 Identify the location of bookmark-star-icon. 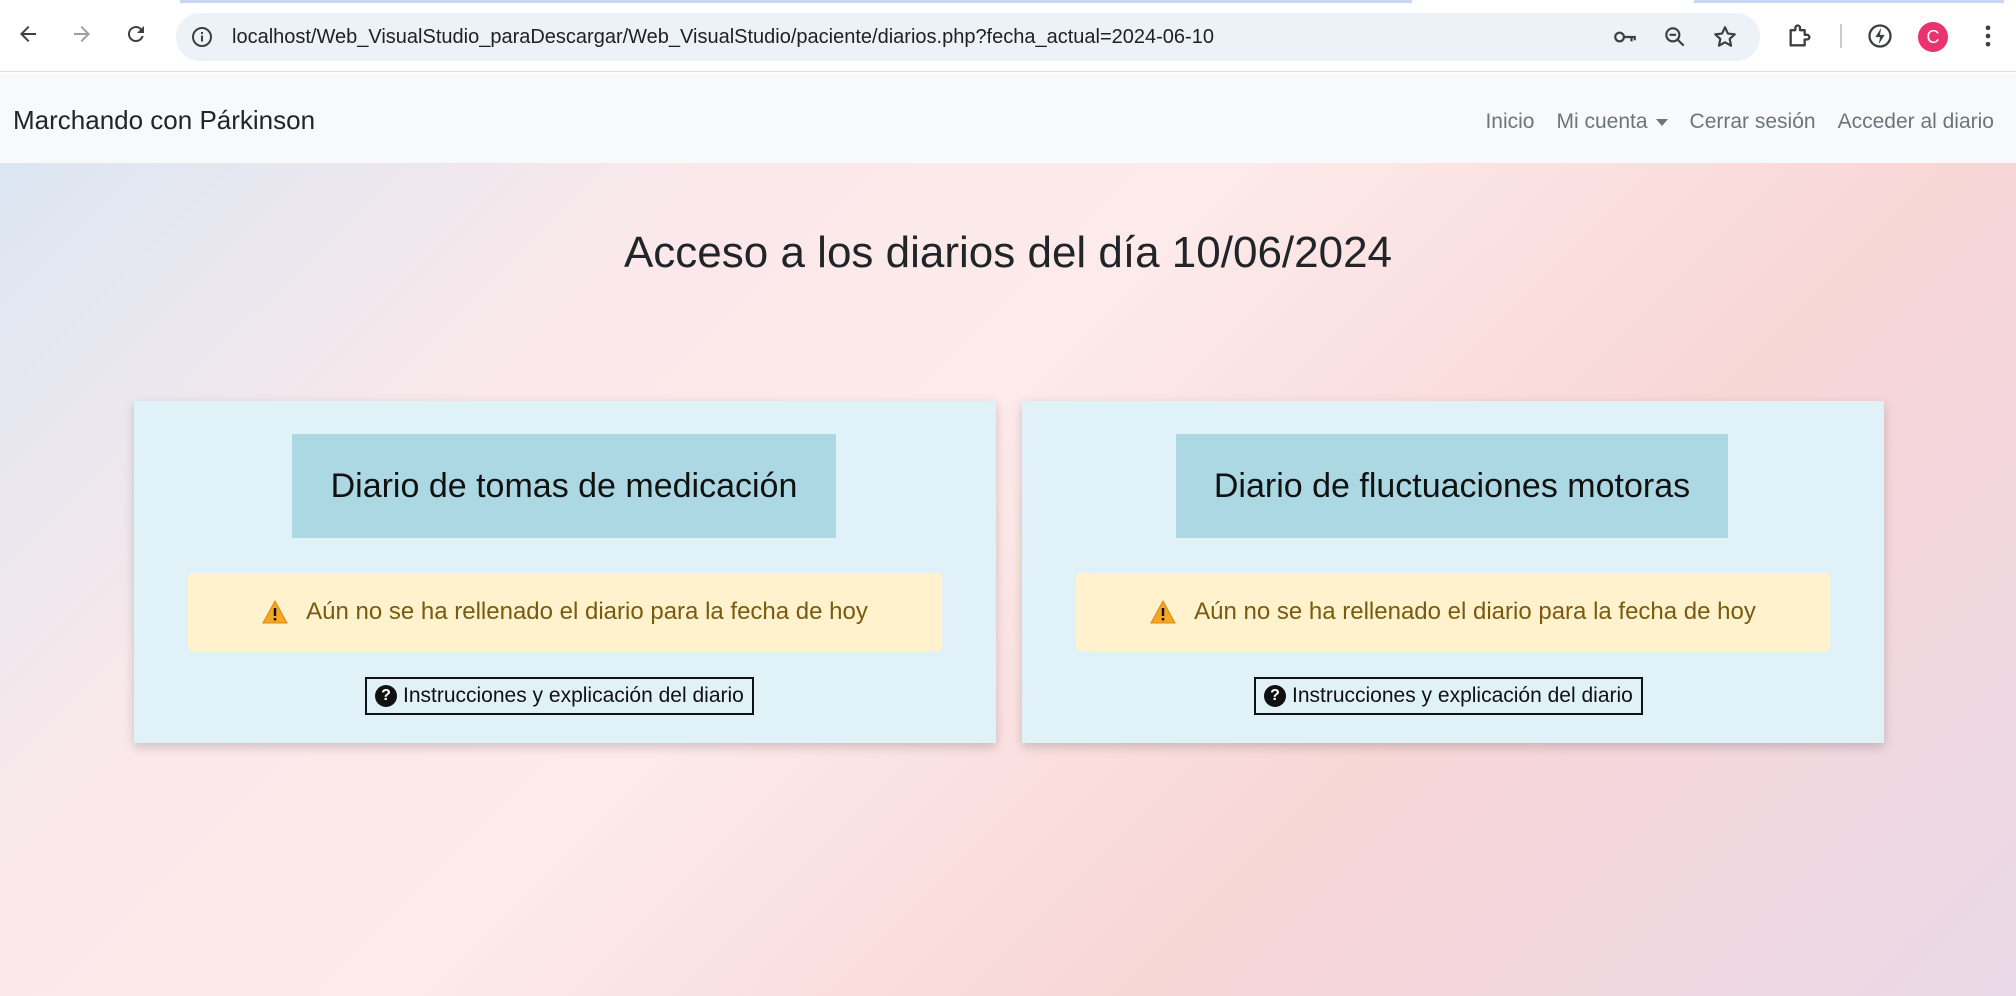
(1725, 37).